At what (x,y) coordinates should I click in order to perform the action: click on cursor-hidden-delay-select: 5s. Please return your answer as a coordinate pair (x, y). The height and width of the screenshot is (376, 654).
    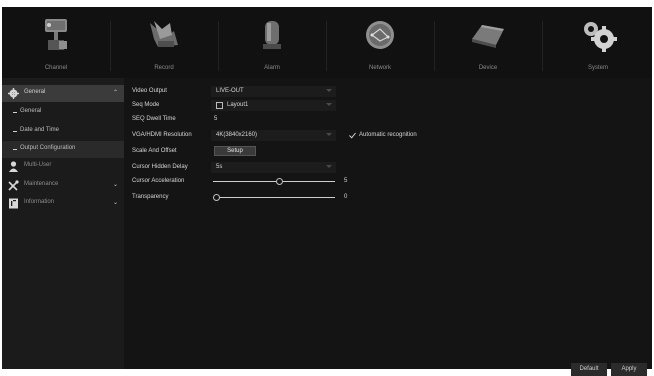
    Looking at the image, I should click on (273, 167).